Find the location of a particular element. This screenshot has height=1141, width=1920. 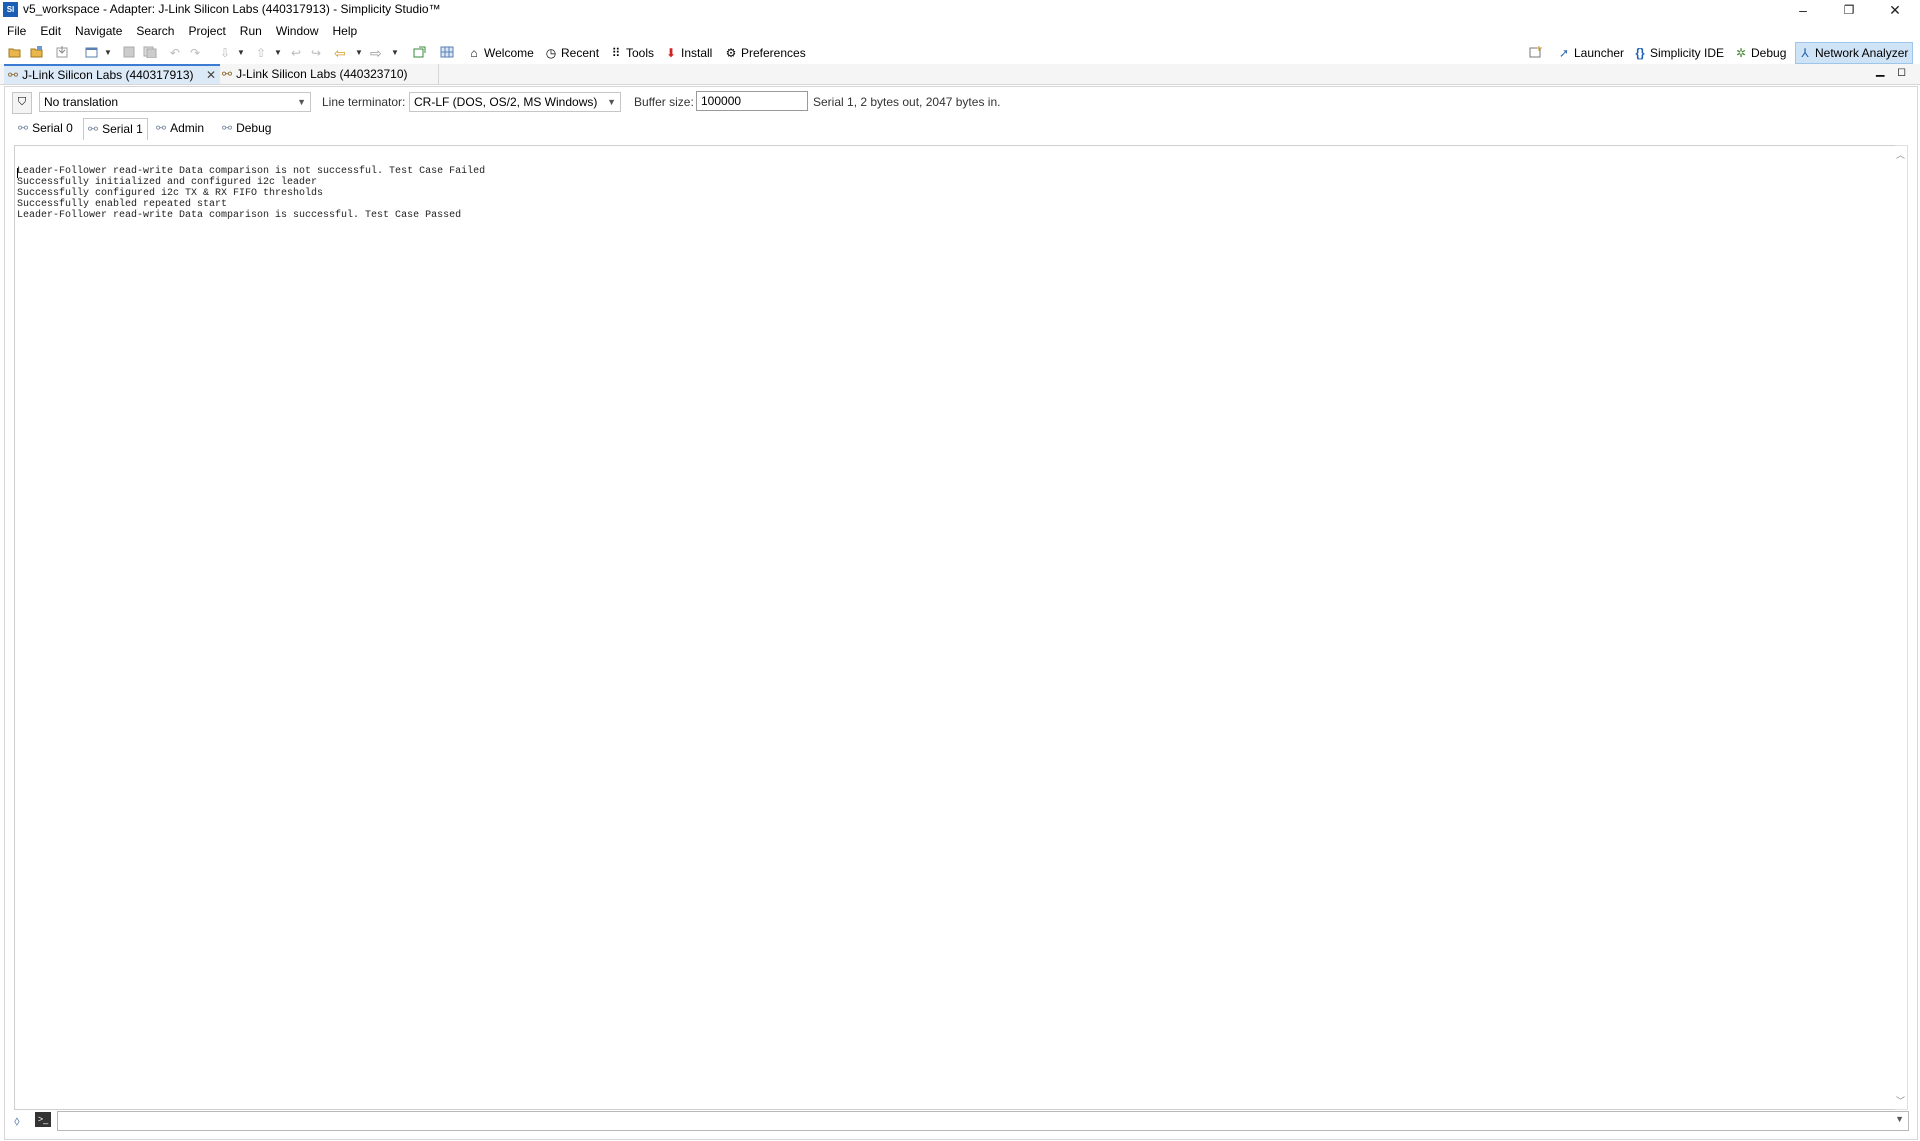

import-icon is located at coordinates (62, 52).